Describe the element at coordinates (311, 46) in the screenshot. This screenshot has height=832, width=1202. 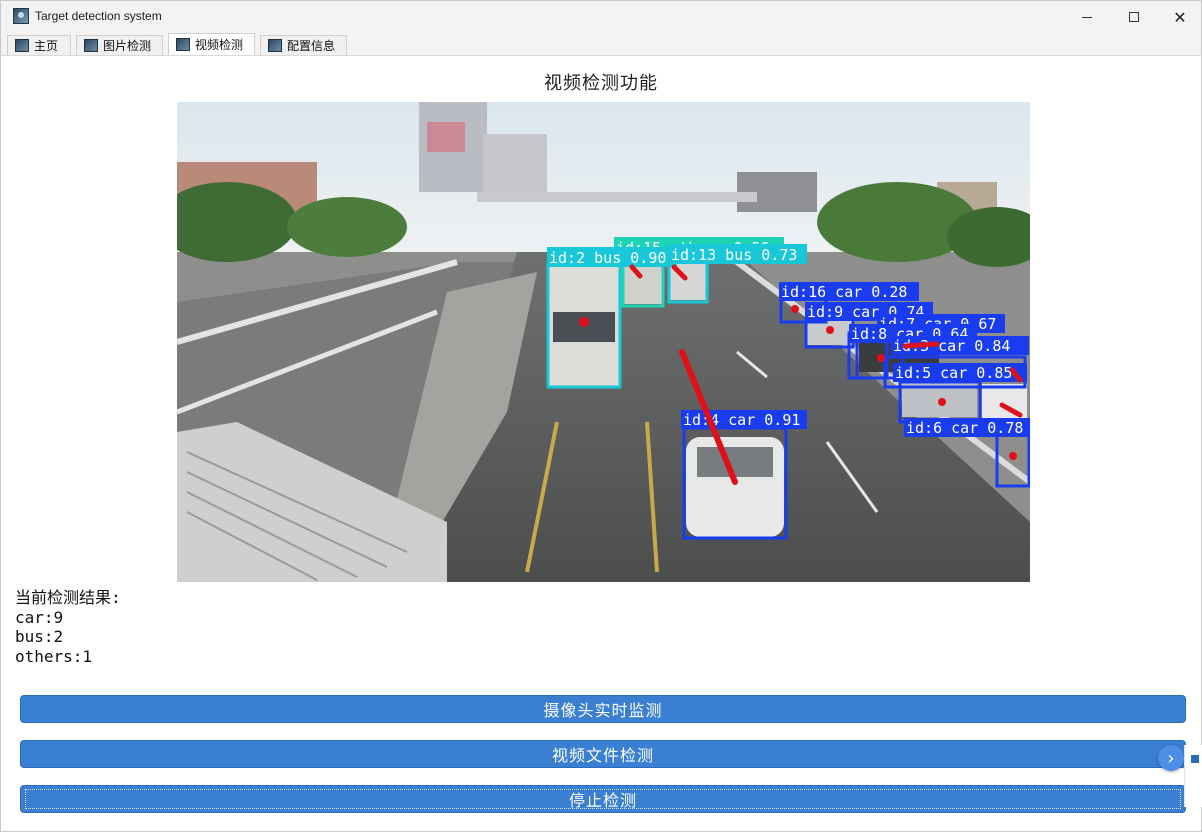
I see `tab-label: 配置信息` at that location.